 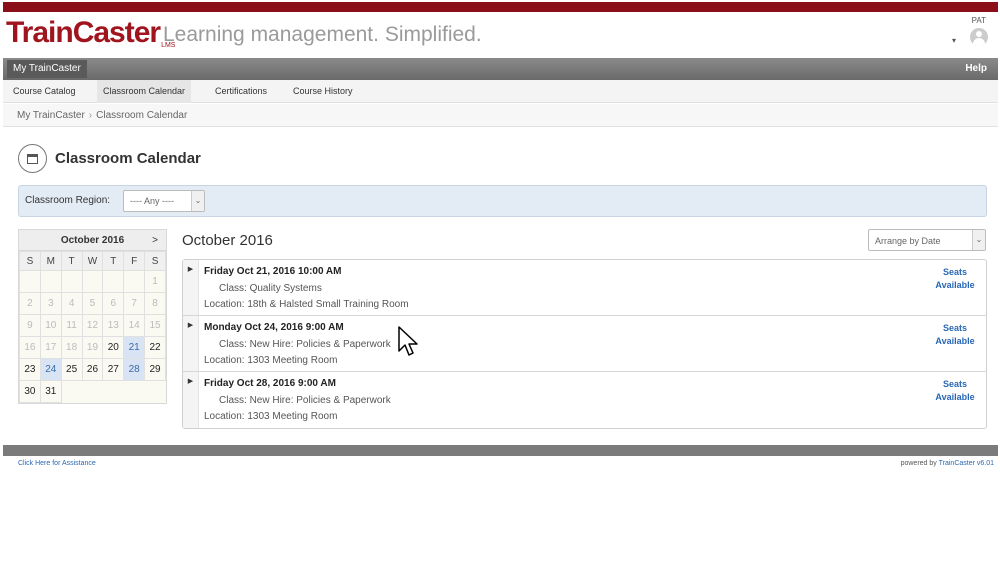 I want to click on arrange-by-select: Arrange by Date ⌄, so click(x=927, y=240).